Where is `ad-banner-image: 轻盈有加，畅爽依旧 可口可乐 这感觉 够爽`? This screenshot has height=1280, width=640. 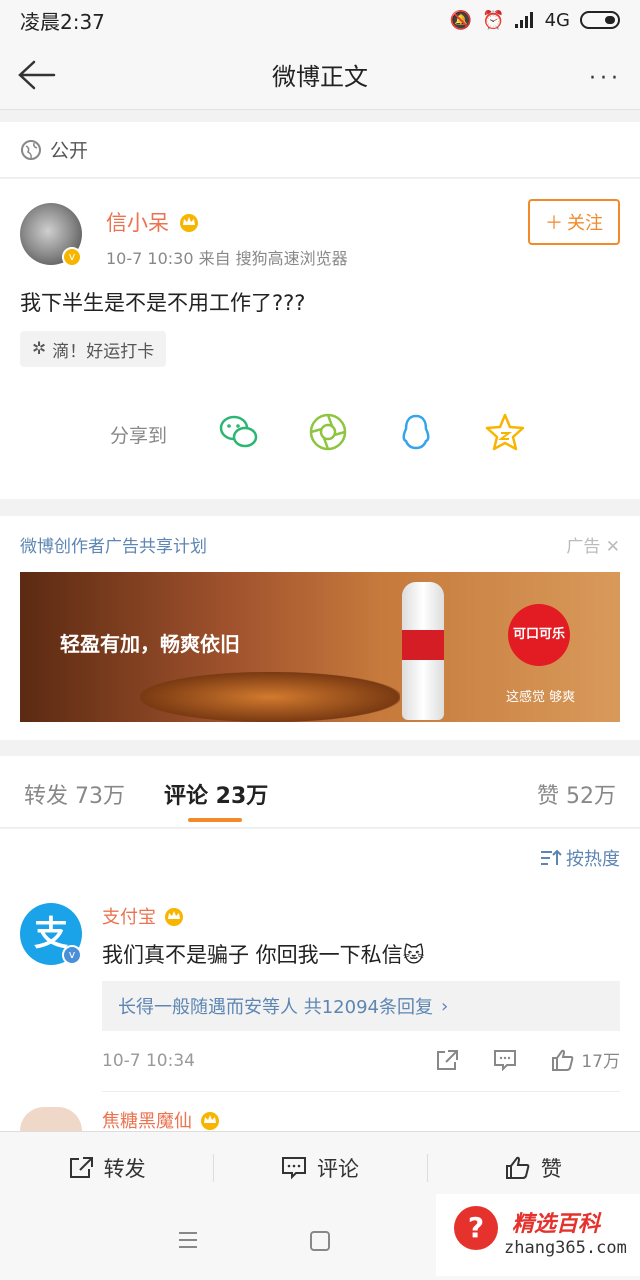
ad-banner-image: 轻盈有加，畅爽依旧 可口可乐 这感觉 够爽 is located at coordinates (320, 647).